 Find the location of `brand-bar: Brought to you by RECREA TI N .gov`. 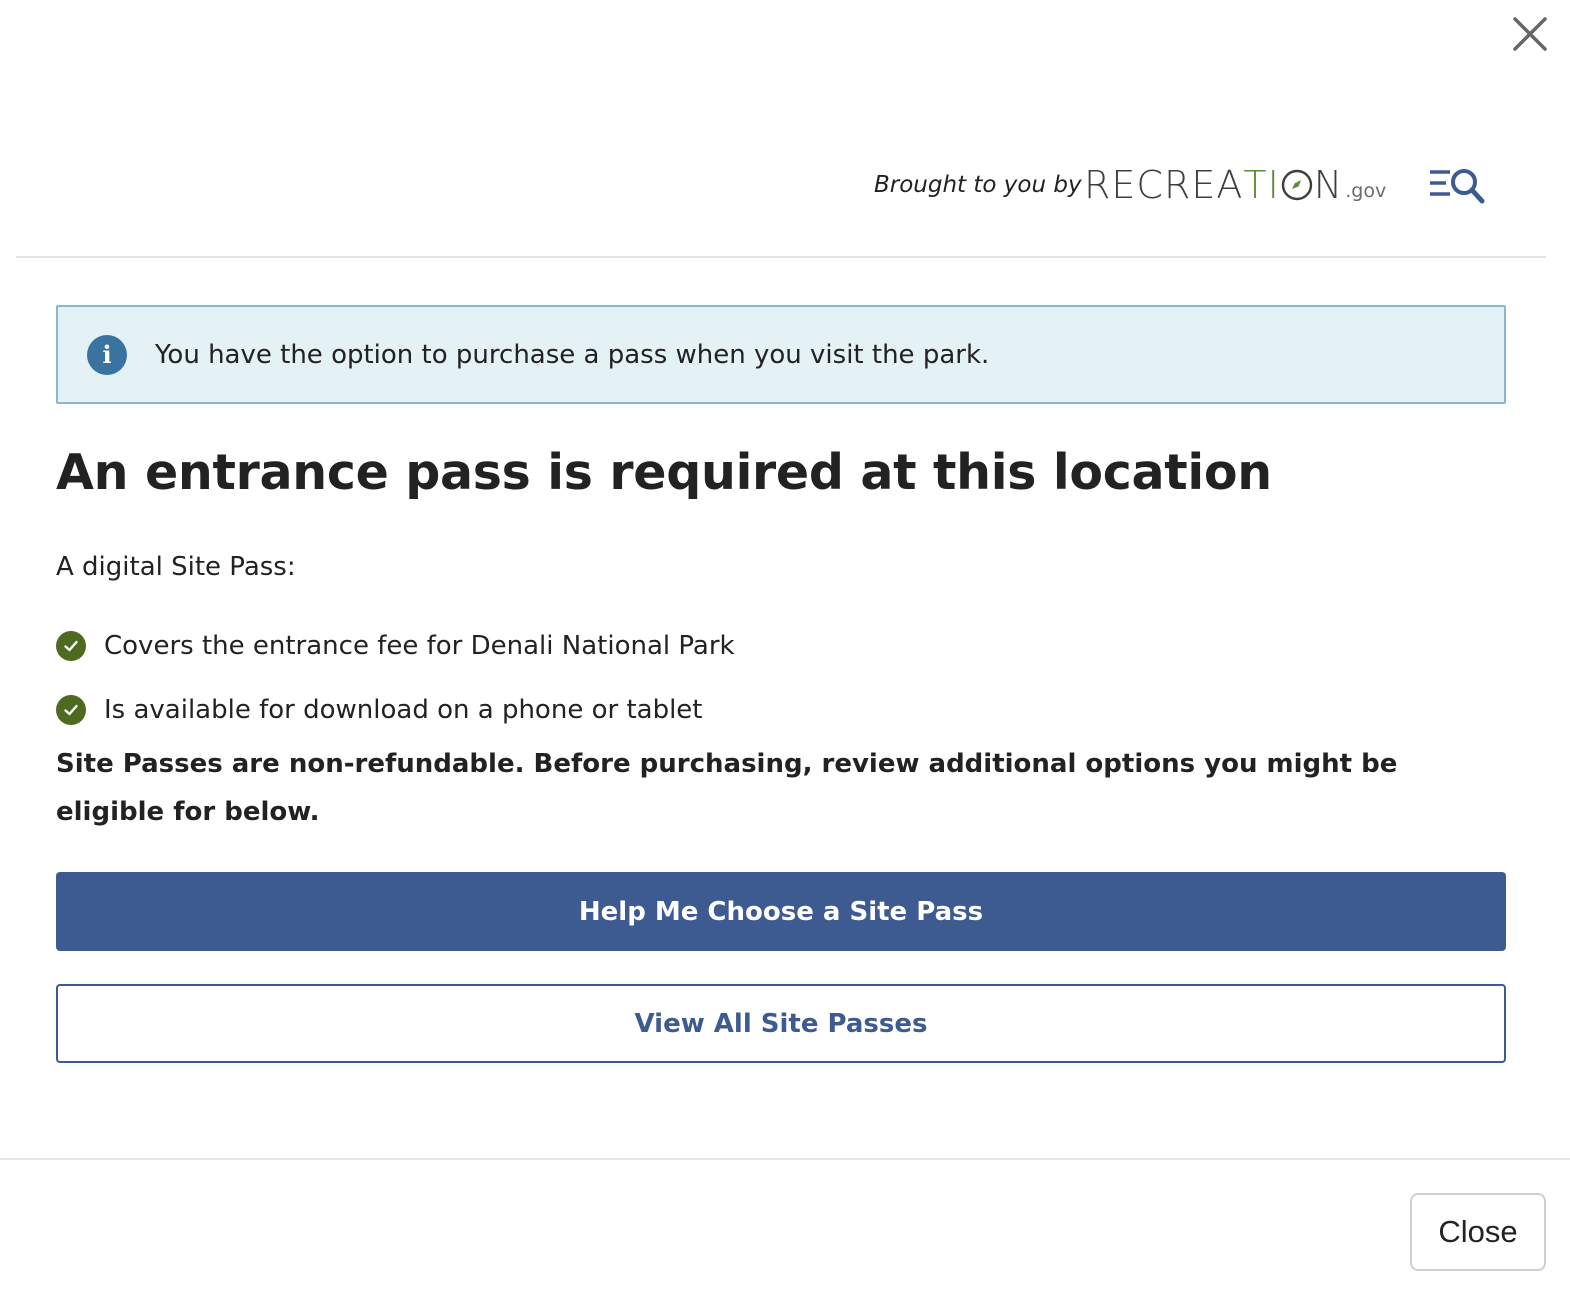

brand-bar: Brought to you by RECREA TI N .gov is located at coordinates (781, 199).